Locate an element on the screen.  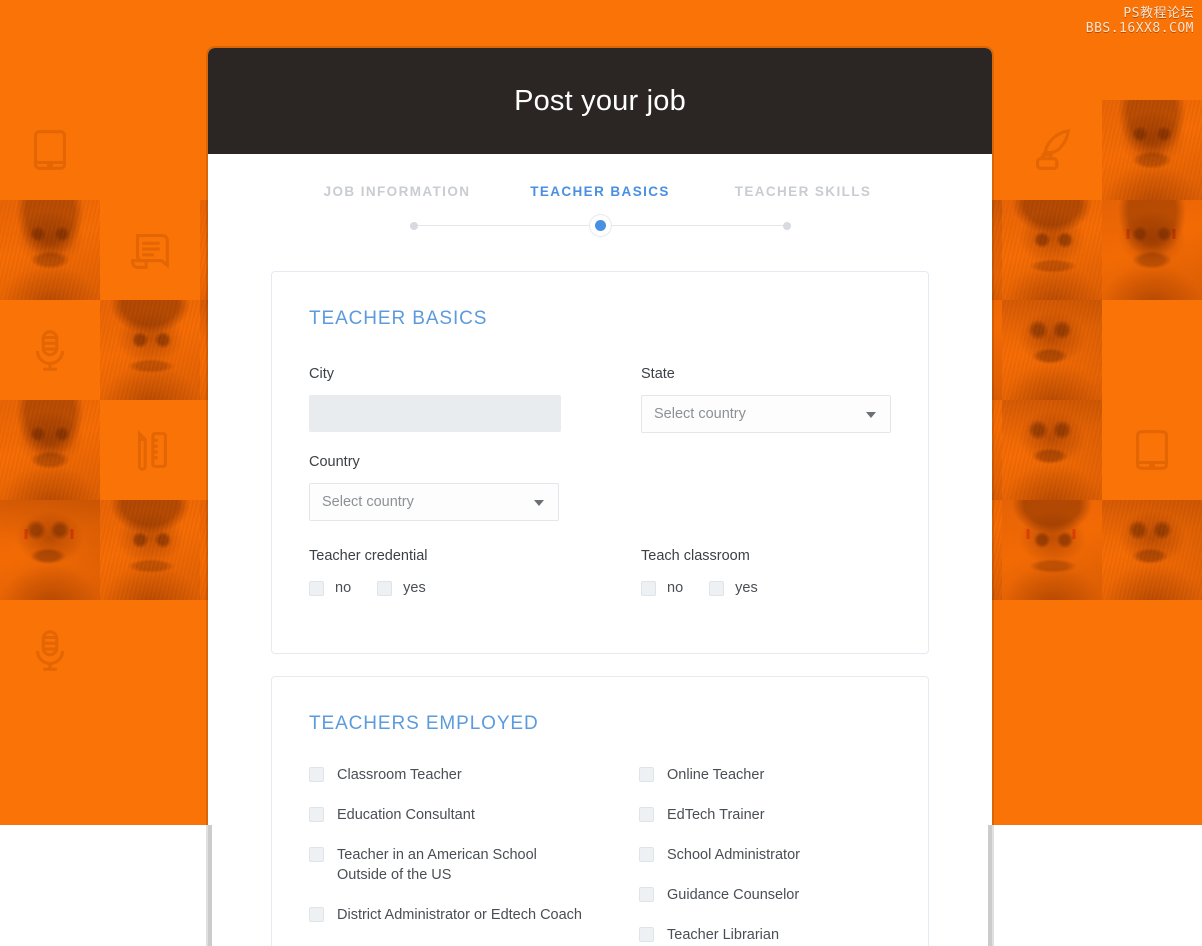
state-field-group: State Select country is located at coordinates (767, 399).